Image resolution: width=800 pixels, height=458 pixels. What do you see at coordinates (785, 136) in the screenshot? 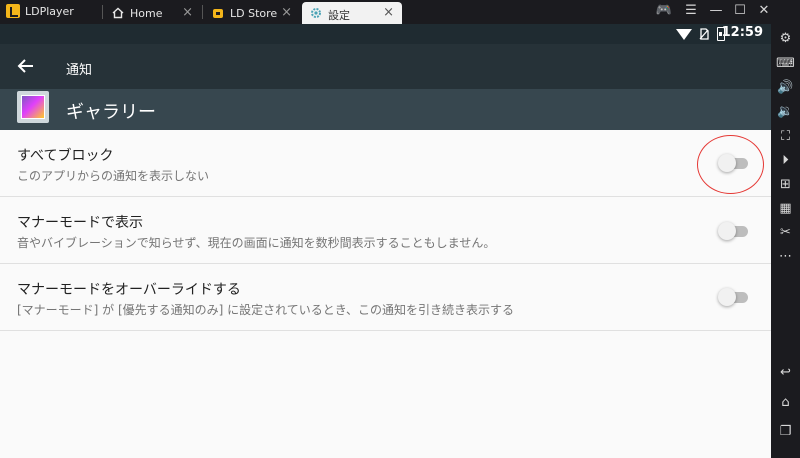
I see `screenshot-icon: ⛶` at bounding box center [785, 136].